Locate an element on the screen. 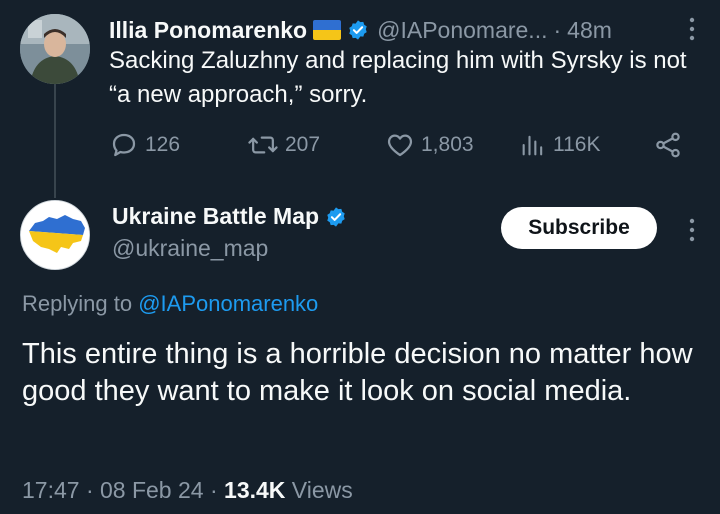 This screenshot has height=514, width=720. reply-button: 126 is located at coordinates (144, 145).